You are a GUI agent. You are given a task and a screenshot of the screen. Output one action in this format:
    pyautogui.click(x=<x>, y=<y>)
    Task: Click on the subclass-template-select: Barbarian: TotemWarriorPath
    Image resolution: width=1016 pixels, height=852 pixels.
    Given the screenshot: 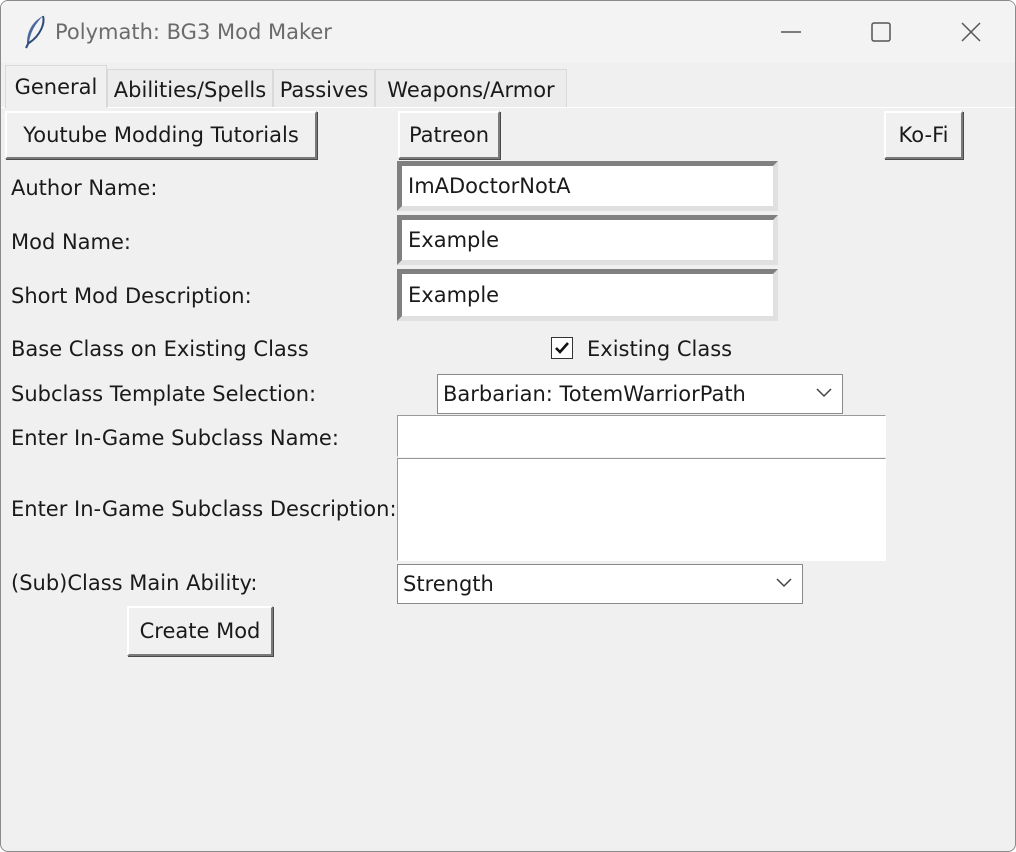 What is the action you would take?
    pyautogui.click(x=640, y=394)
    